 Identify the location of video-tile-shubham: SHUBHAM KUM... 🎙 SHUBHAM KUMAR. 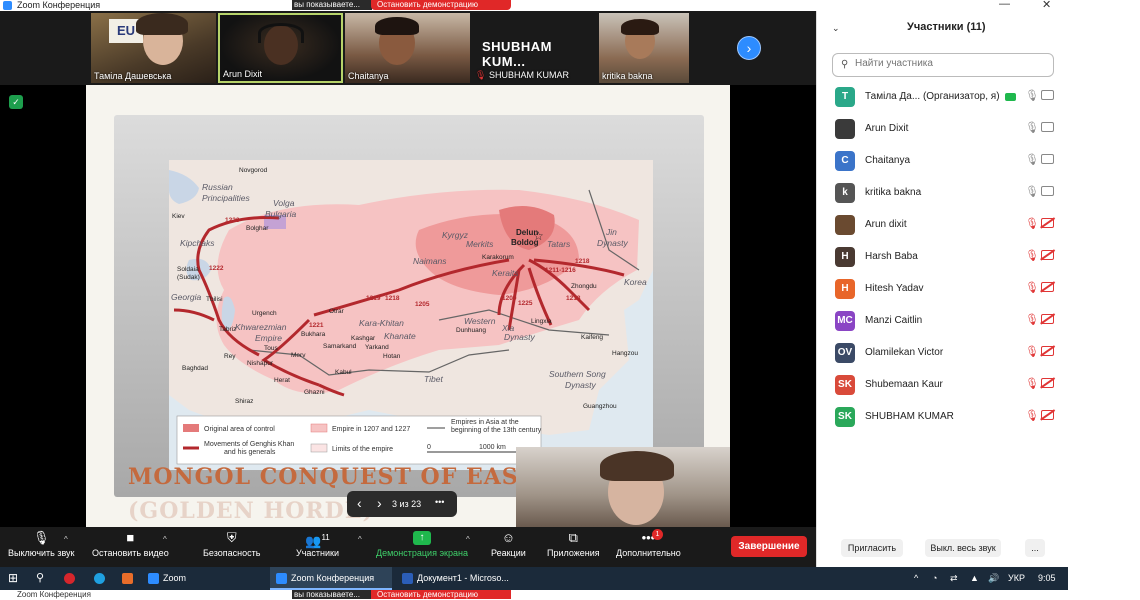
(534, 48).